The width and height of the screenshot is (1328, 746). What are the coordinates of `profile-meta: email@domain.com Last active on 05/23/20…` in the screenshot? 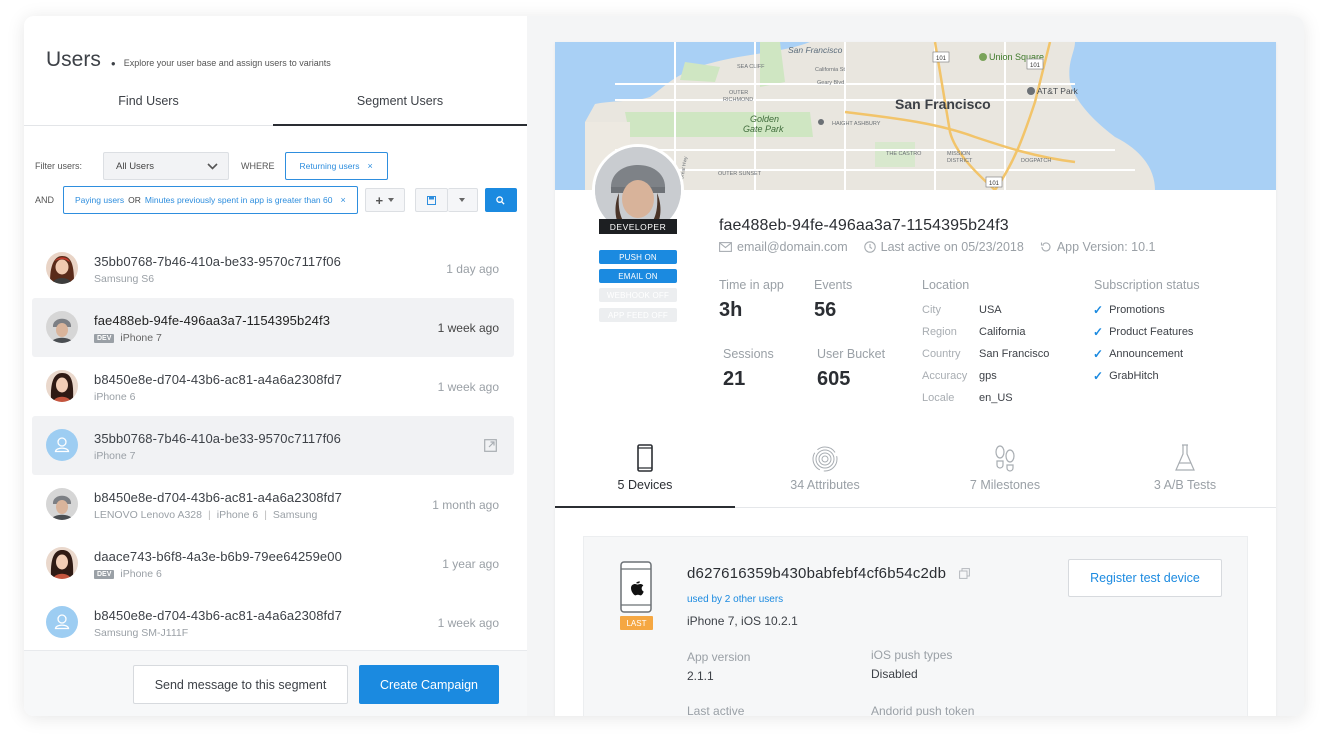 It's located at (937, 247).